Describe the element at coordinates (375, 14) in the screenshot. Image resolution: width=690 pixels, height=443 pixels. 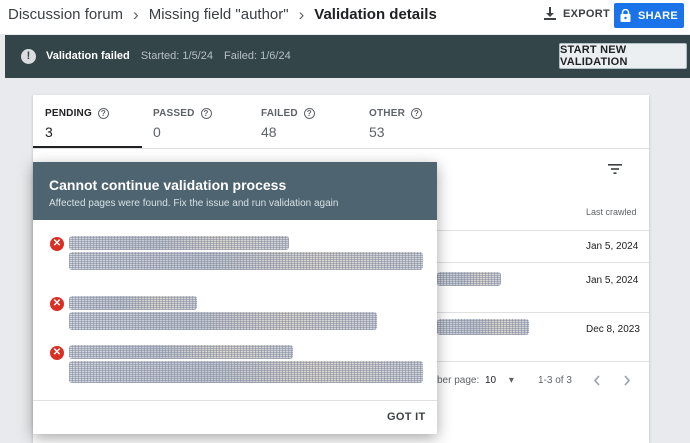
I see `page-title: Validation details` at that location.